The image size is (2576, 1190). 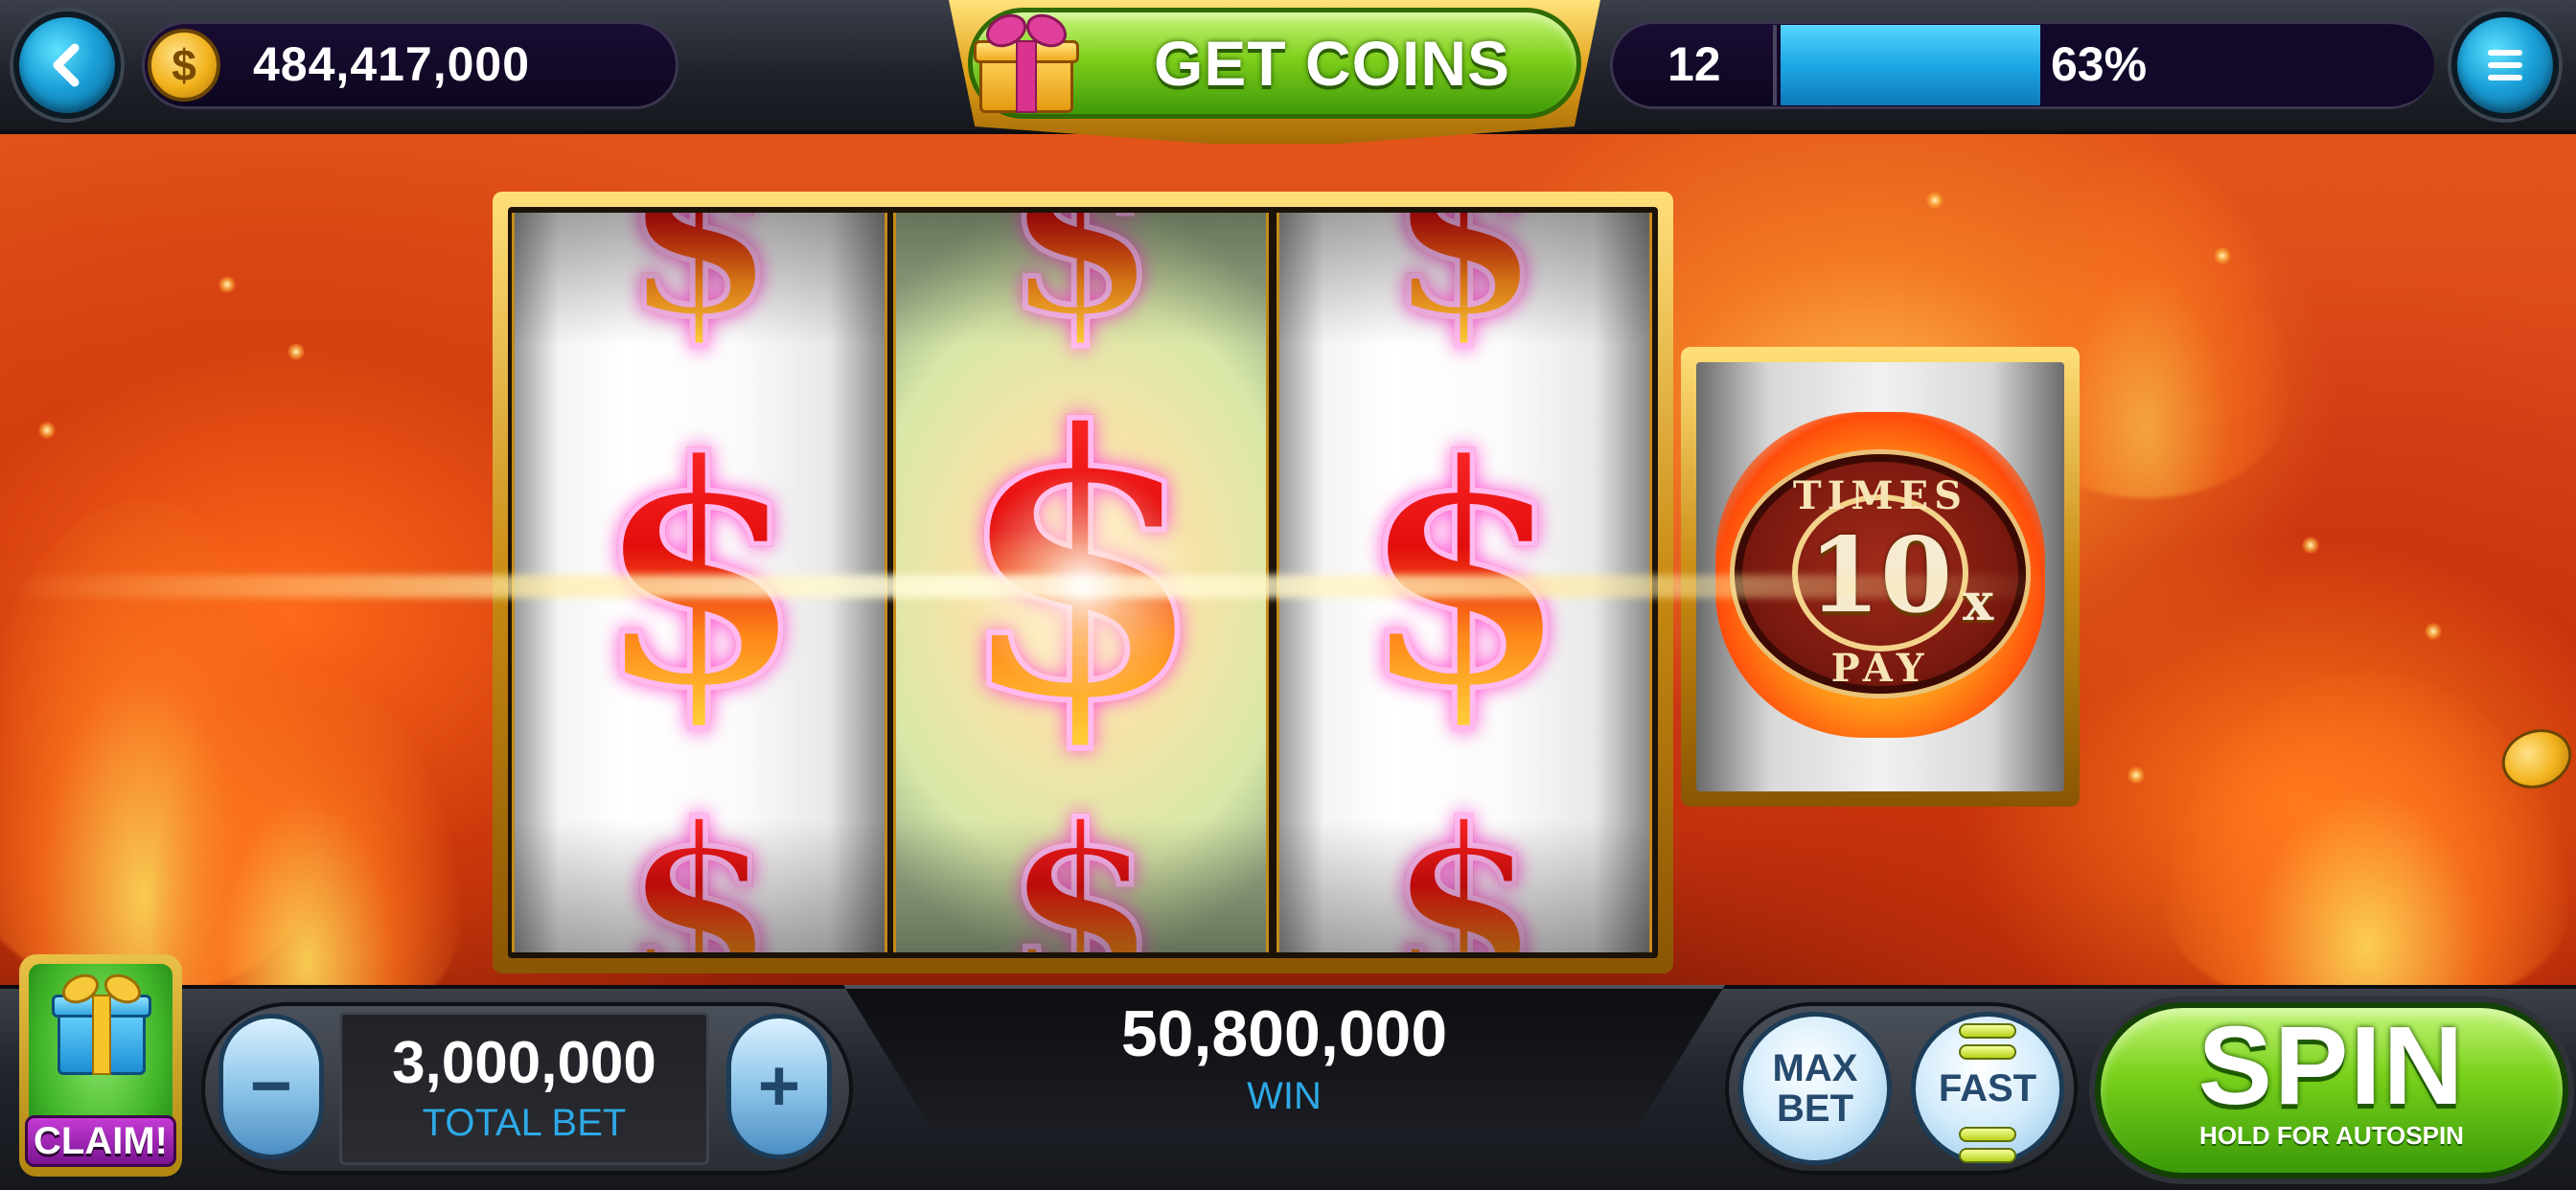 What do you see at coordinates (271, 1087) in the screenshot?
I see `decrease-bet-button: −` at bounding box center [271, 1087].